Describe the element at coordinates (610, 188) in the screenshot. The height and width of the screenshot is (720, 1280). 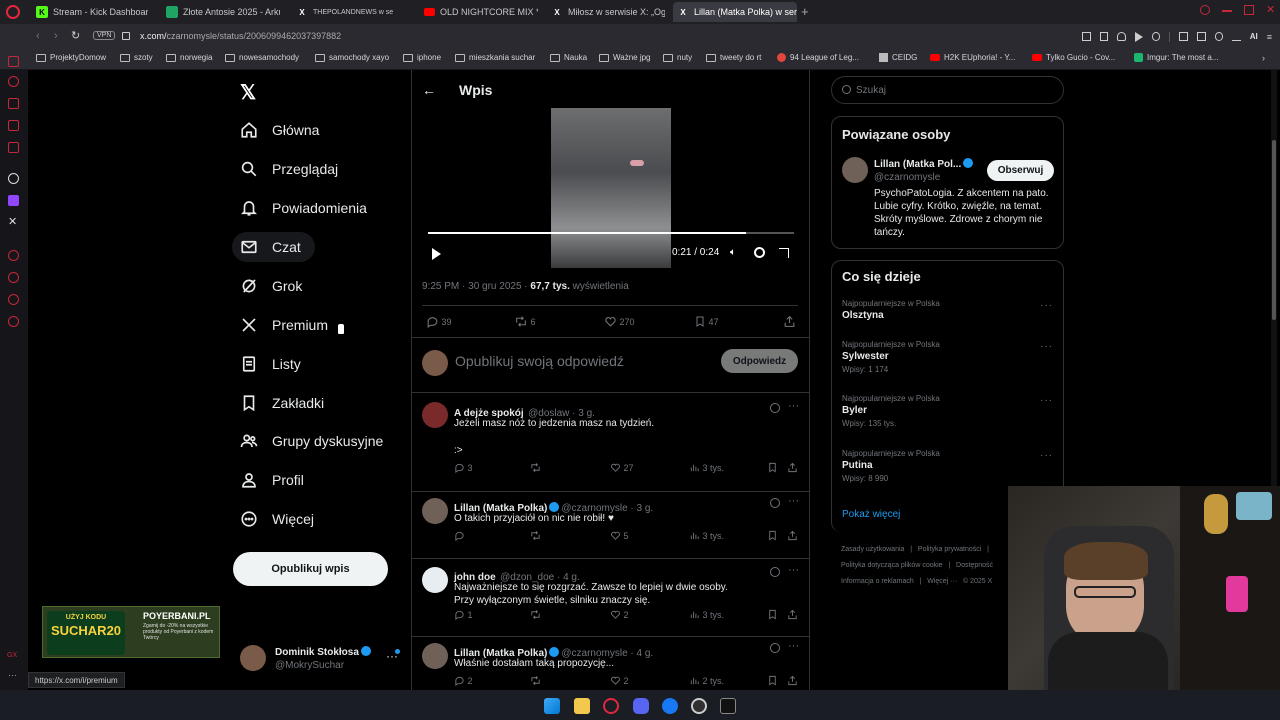
I see `video-player: 0:21 / 0:24 🔈︎` at that location.